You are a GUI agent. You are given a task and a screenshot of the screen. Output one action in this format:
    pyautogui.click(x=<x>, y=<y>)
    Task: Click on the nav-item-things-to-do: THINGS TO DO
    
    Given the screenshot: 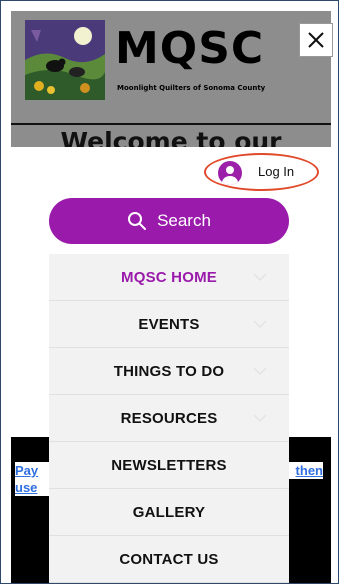 What is the action you would take?
    pyautogui.click(x=169, y=371)
    